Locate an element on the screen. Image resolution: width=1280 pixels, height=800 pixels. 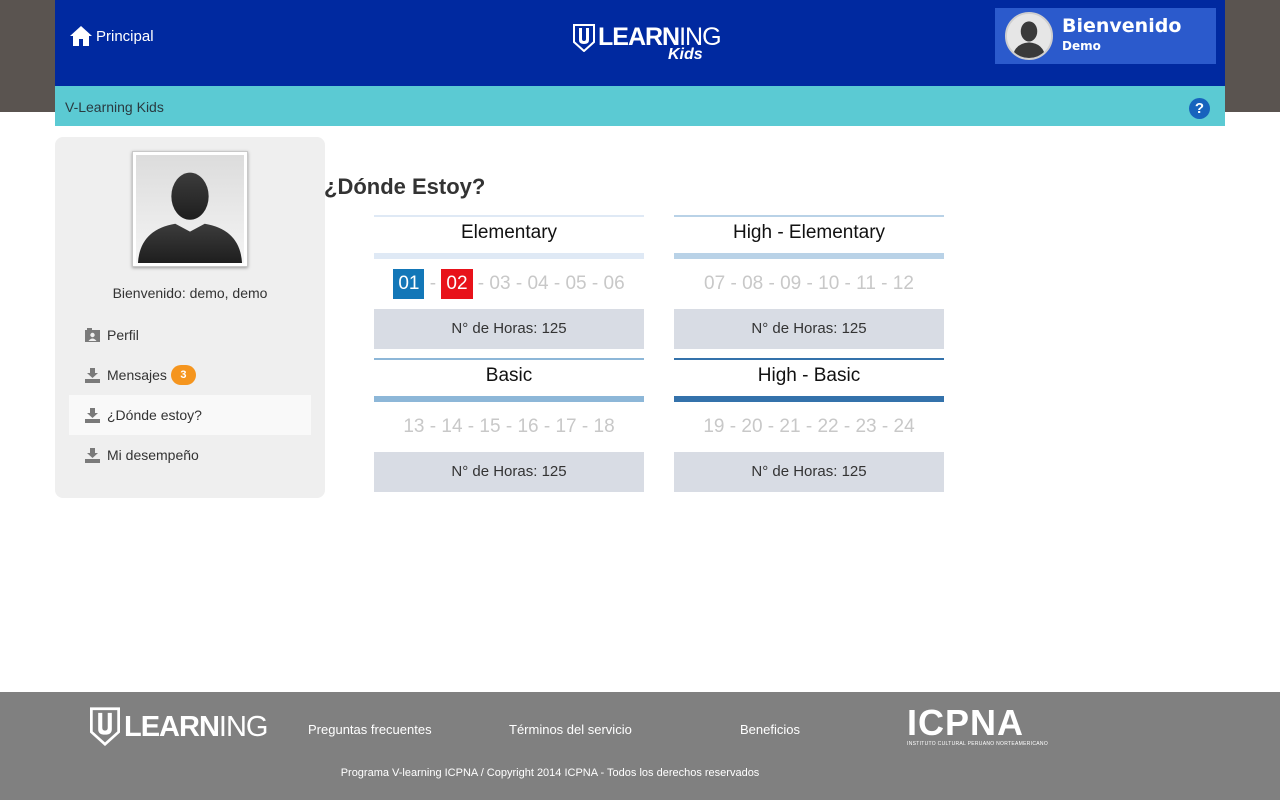
unit-number: 04 is located at coordinates (538, 283).